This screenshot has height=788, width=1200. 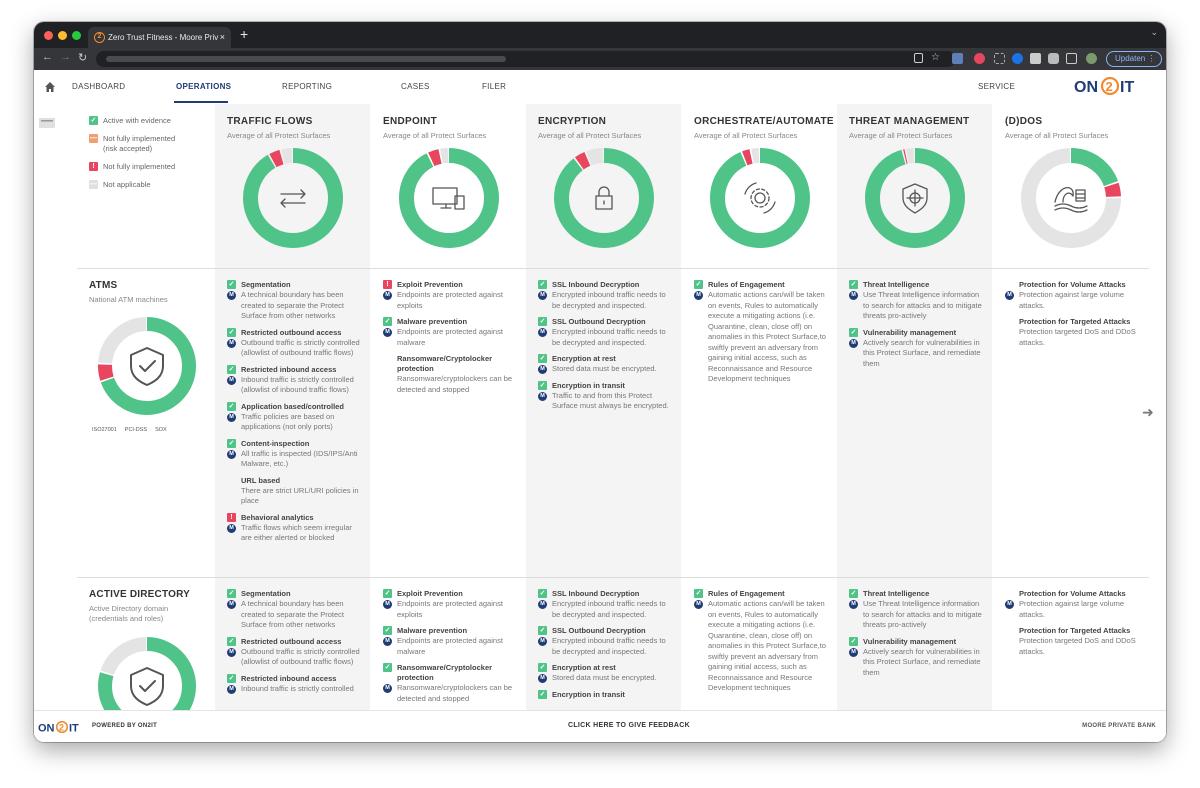 I want to click on nav-cases: CASES, so click(x=415, y=86).